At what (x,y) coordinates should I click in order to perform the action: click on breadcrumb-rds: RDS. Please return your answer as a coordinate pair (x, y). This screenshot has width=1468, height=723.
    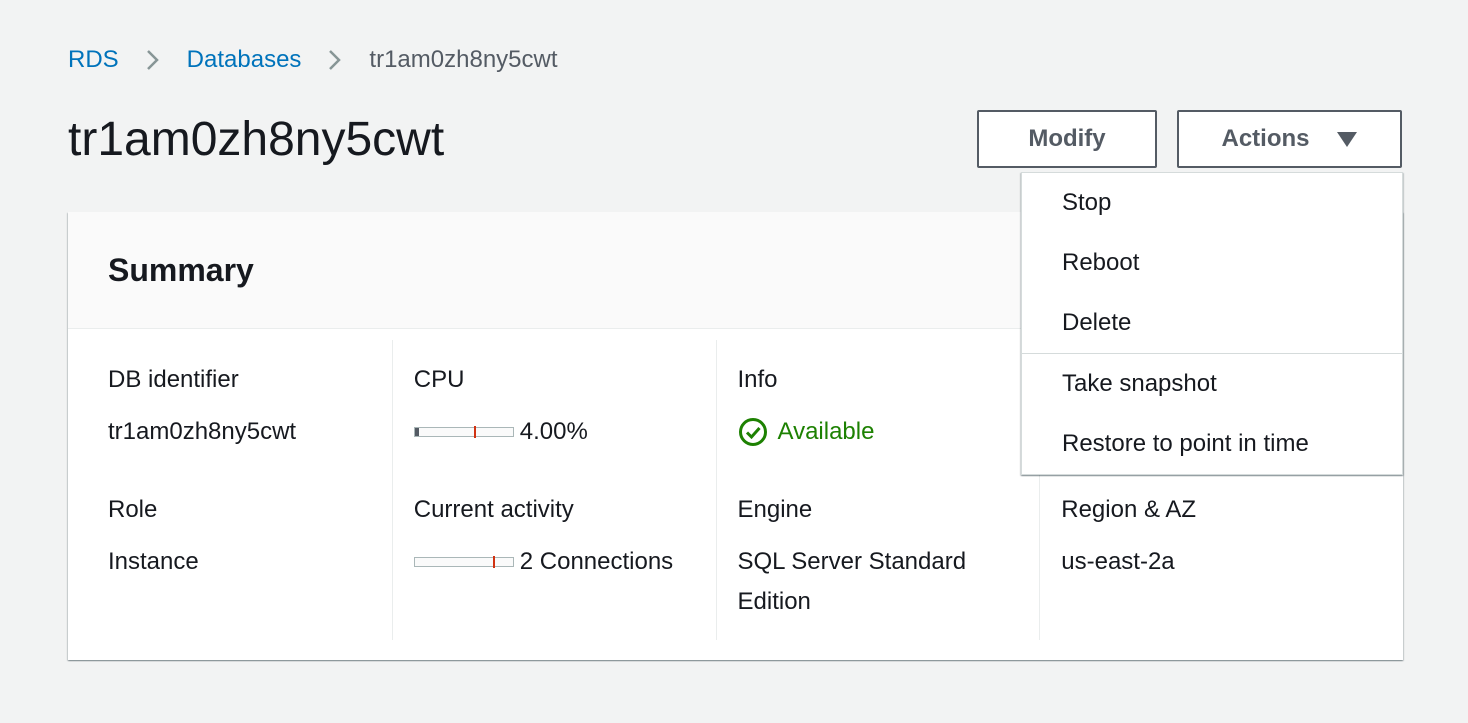
    Looking at the image, I should click on (93, 60).